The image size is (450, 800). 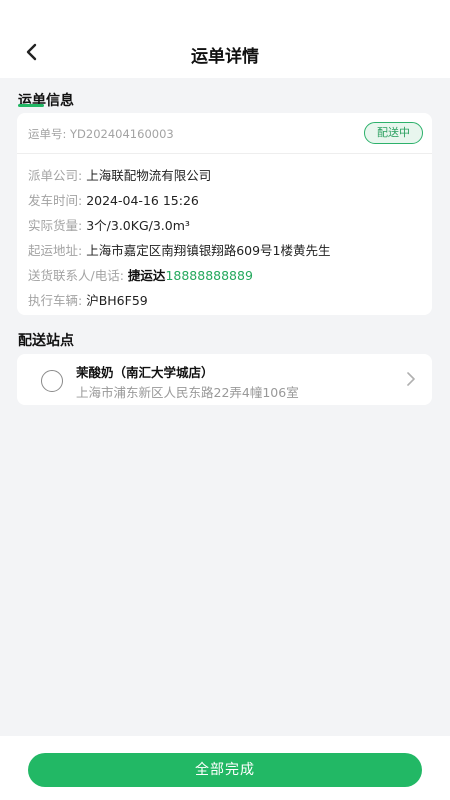 What do you see at coordinates (55, 175) in the screenshot?
I see `company-label: 派单公司:` at bounding box center [55, 175].